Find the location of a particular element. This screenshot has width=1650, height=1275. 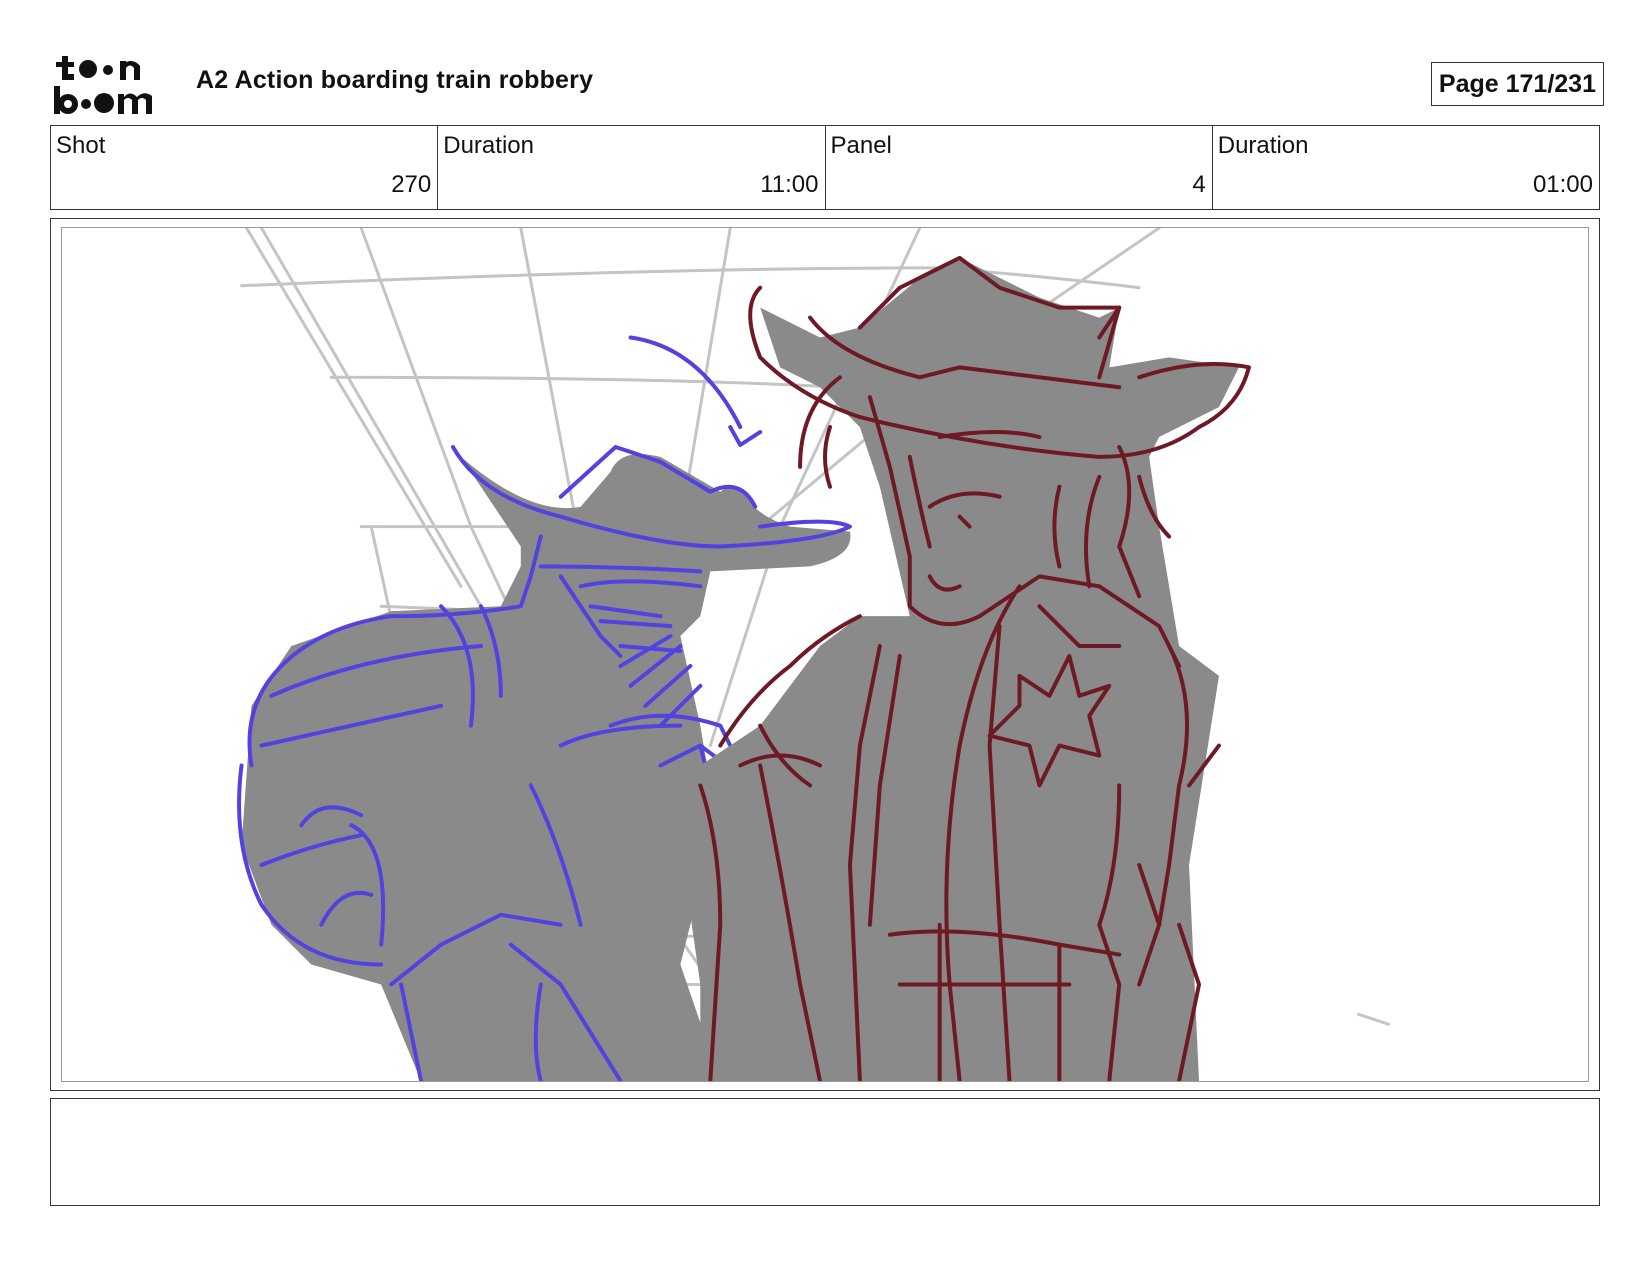

shot-cell: Shot 270 is located at coordinates (245, 167).